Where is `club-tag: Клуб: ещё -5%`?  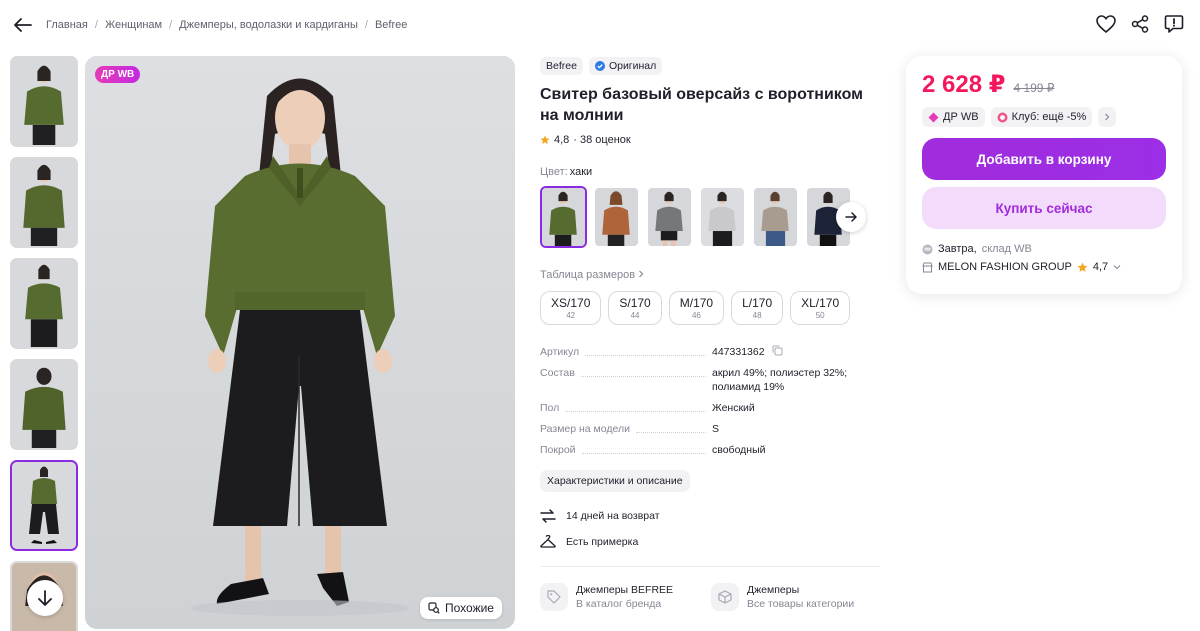
club-tag: Клуб: ещё -5% is located at coordinates (1041, 117).